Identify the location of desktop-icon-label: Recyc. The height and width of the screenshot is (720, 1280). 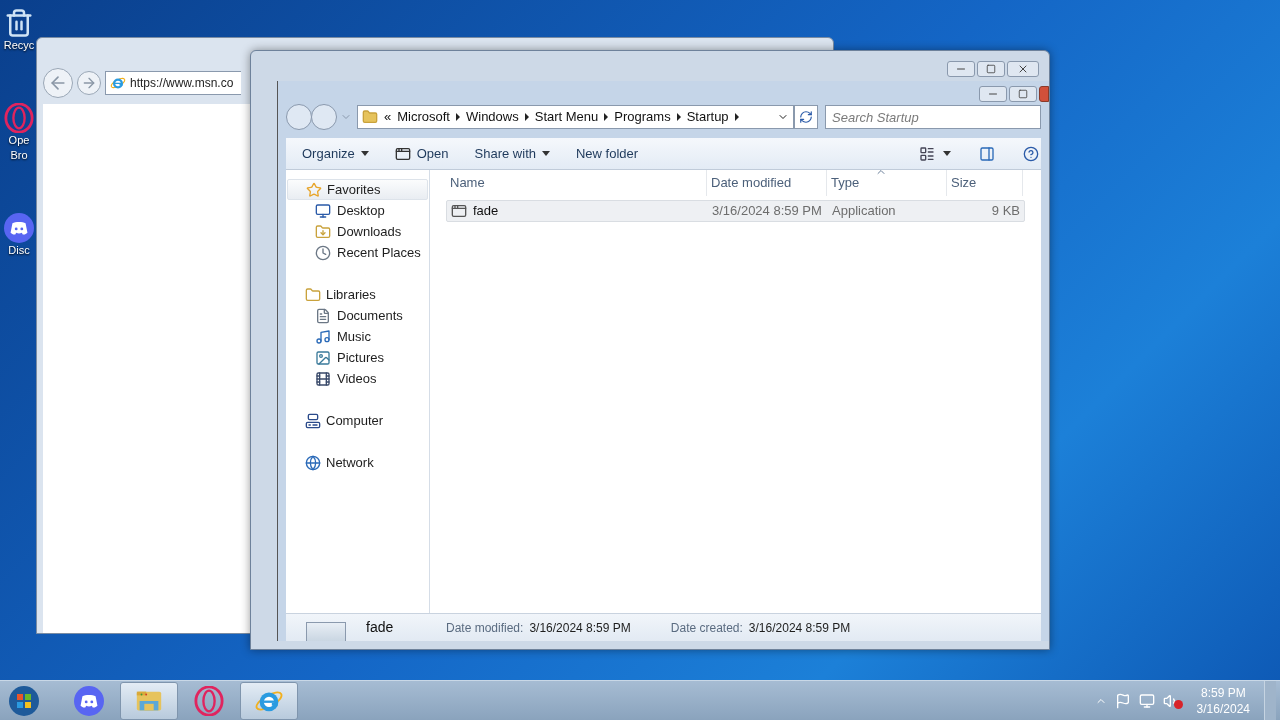
(19, 45).